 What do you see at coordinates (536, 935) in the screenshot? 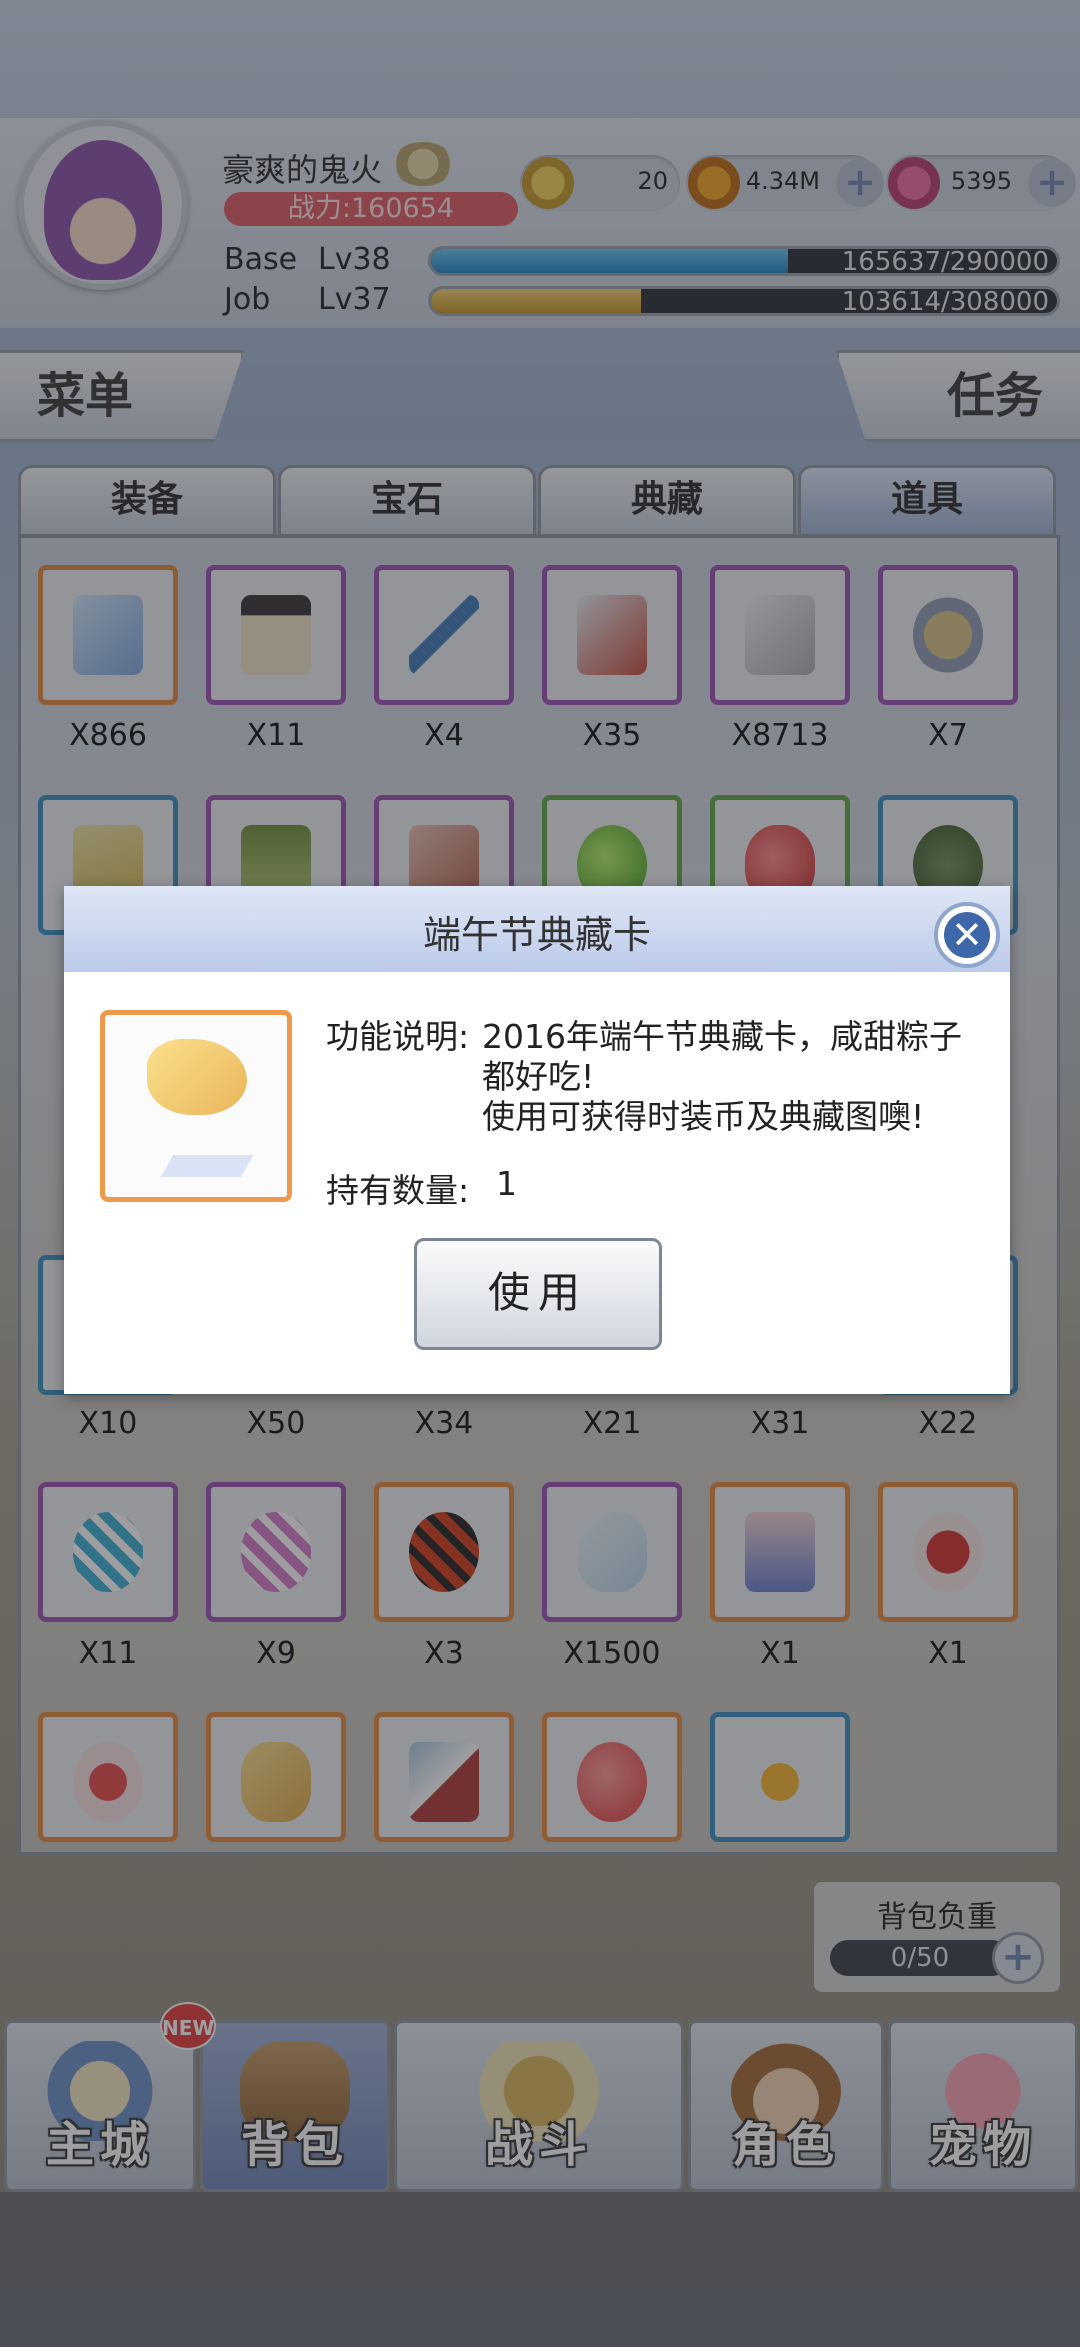
I see `dialog-title: 端午节典藏卡` at bounding box center [536, 935].